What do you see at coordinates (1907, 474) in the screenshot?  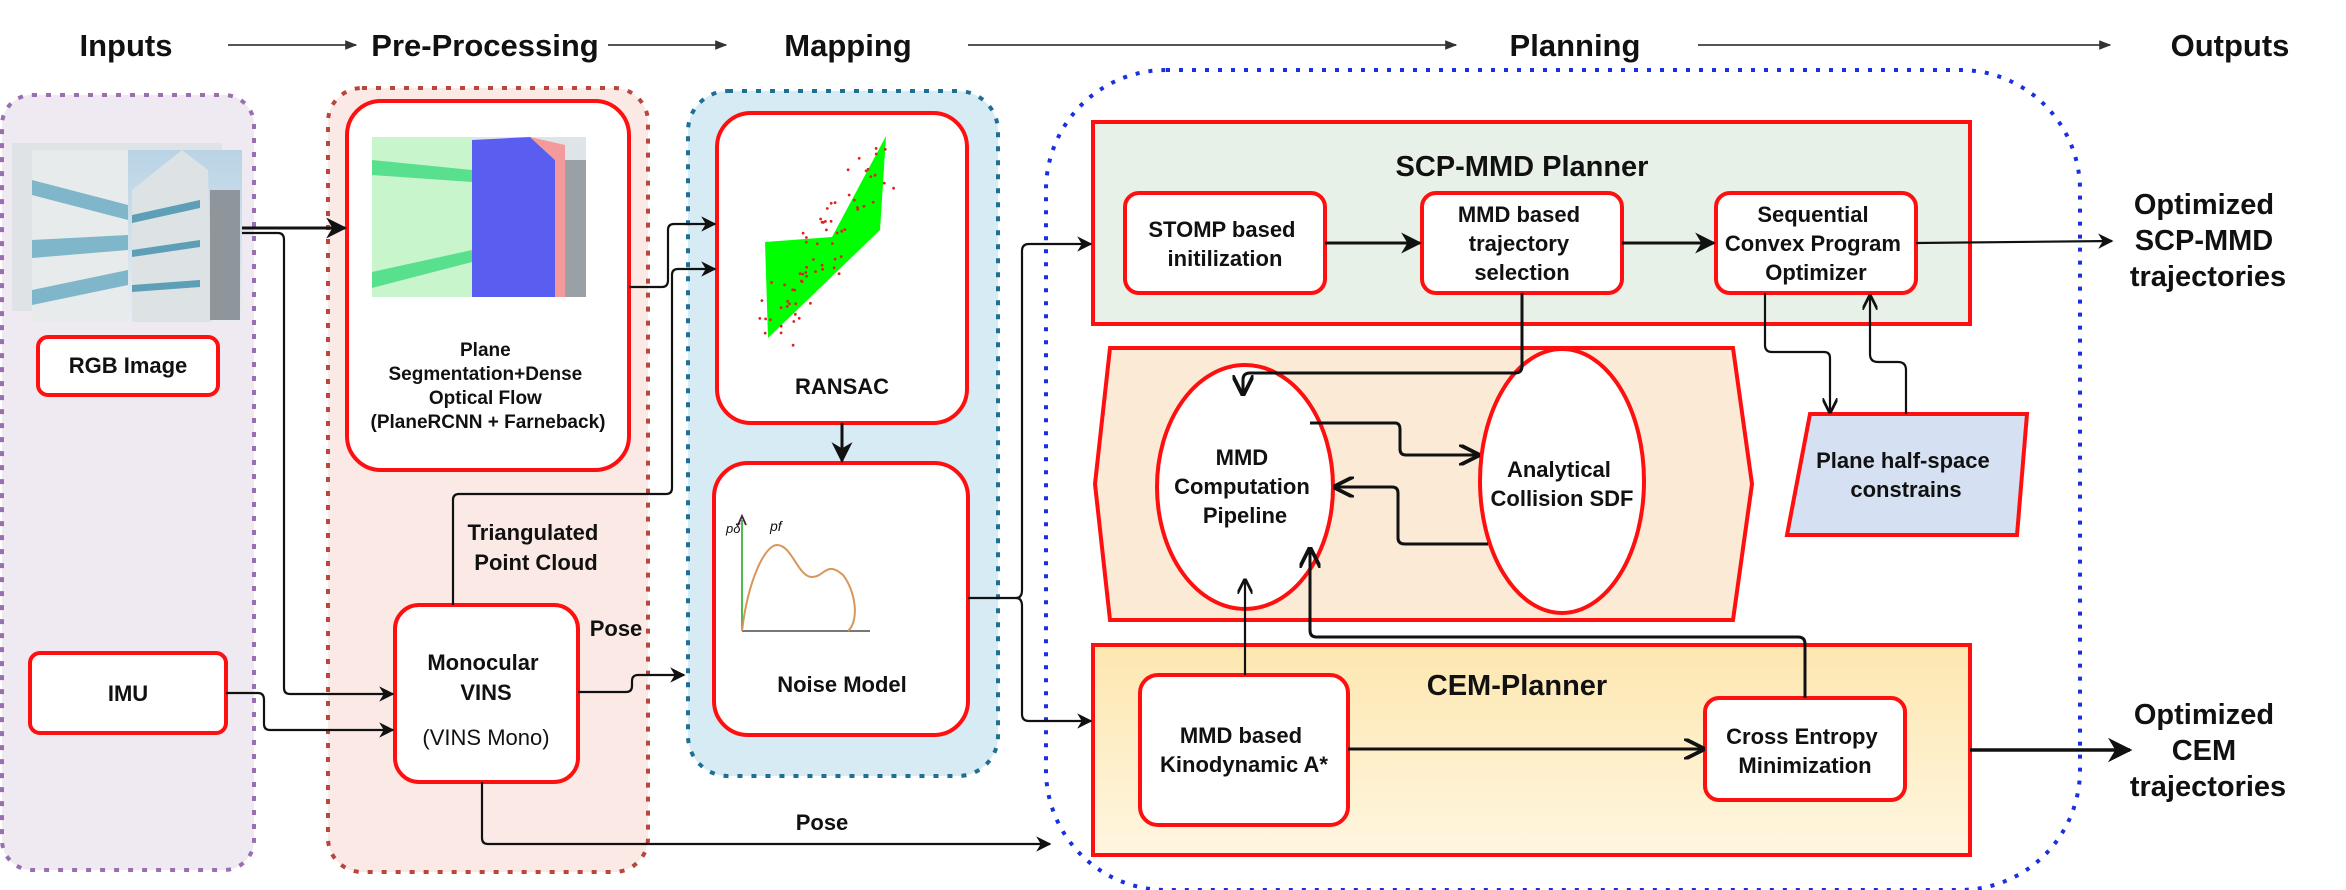 I see `plane-half-space-constraints-node` at bounding box center [1907, 474].